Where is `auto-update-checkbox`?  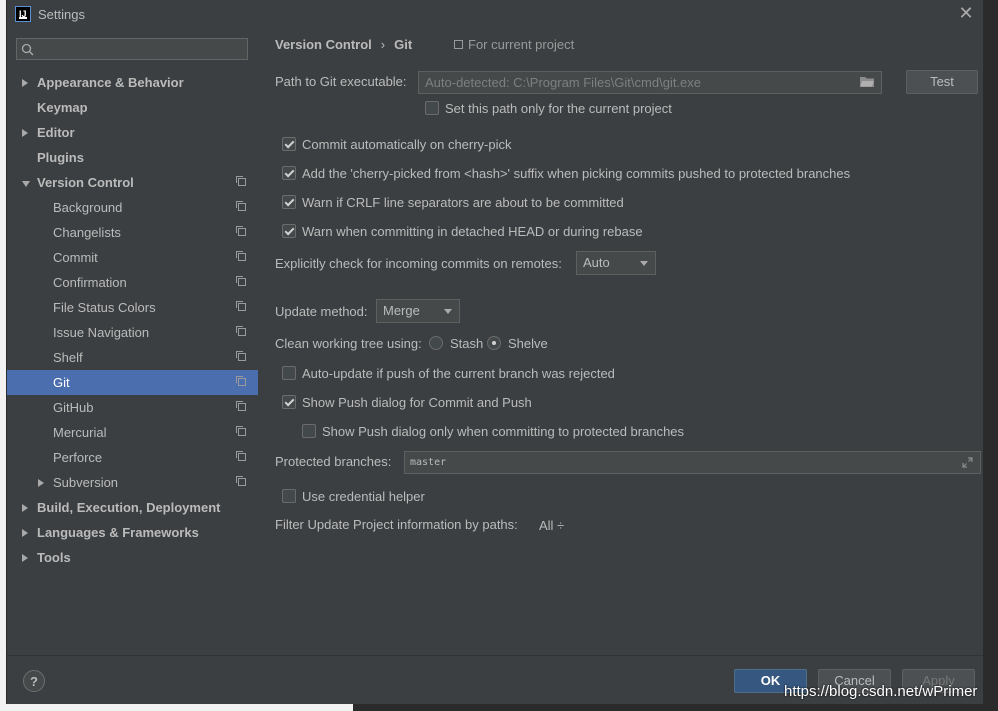 auto-update-checkbox is located at coordinates (289, 373).